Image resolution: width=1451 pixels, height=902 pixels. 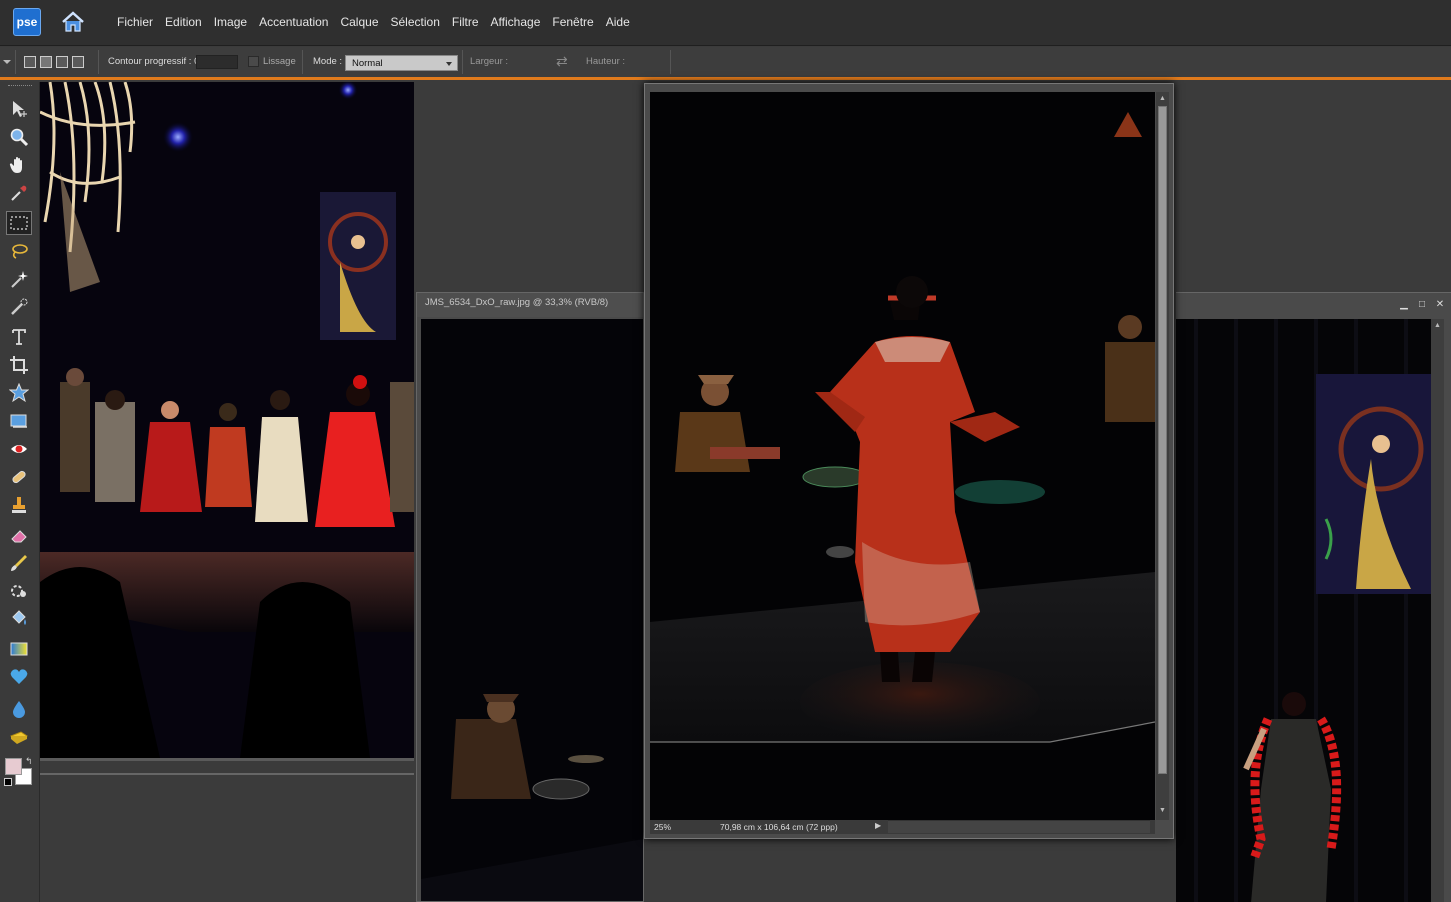 I want to click on accent-strip, so click(x=725, y=78).